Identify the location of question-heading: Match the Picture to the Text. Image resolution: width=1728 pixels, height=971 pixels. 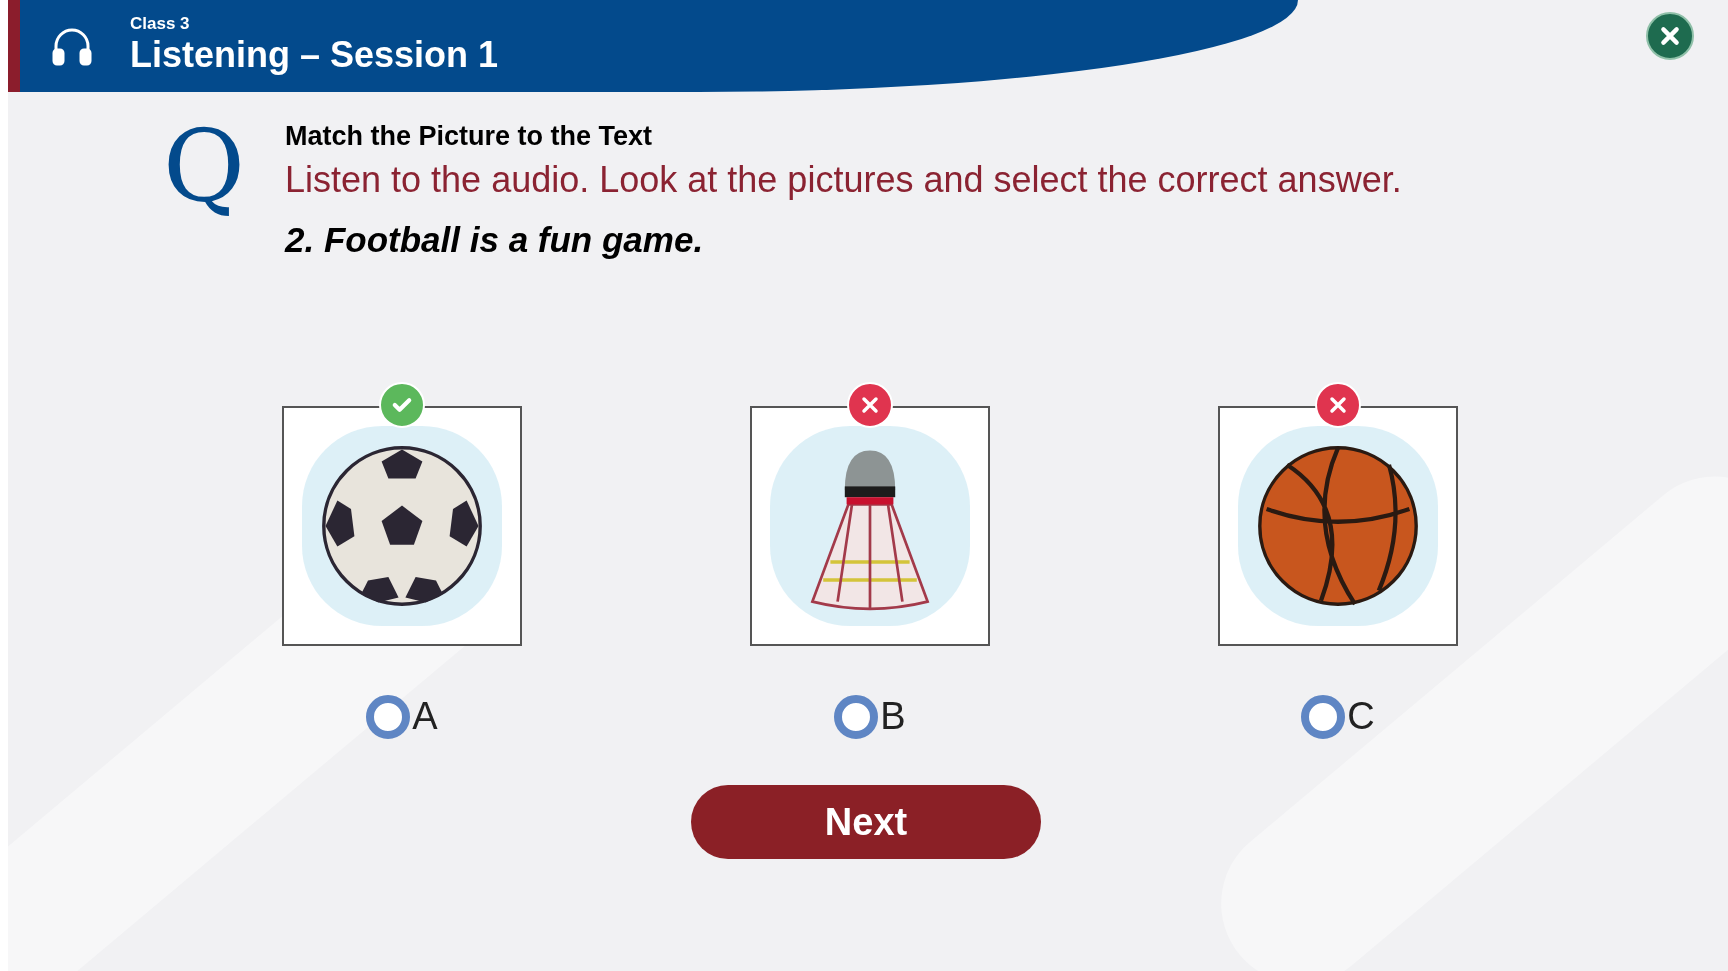
(469, 136).